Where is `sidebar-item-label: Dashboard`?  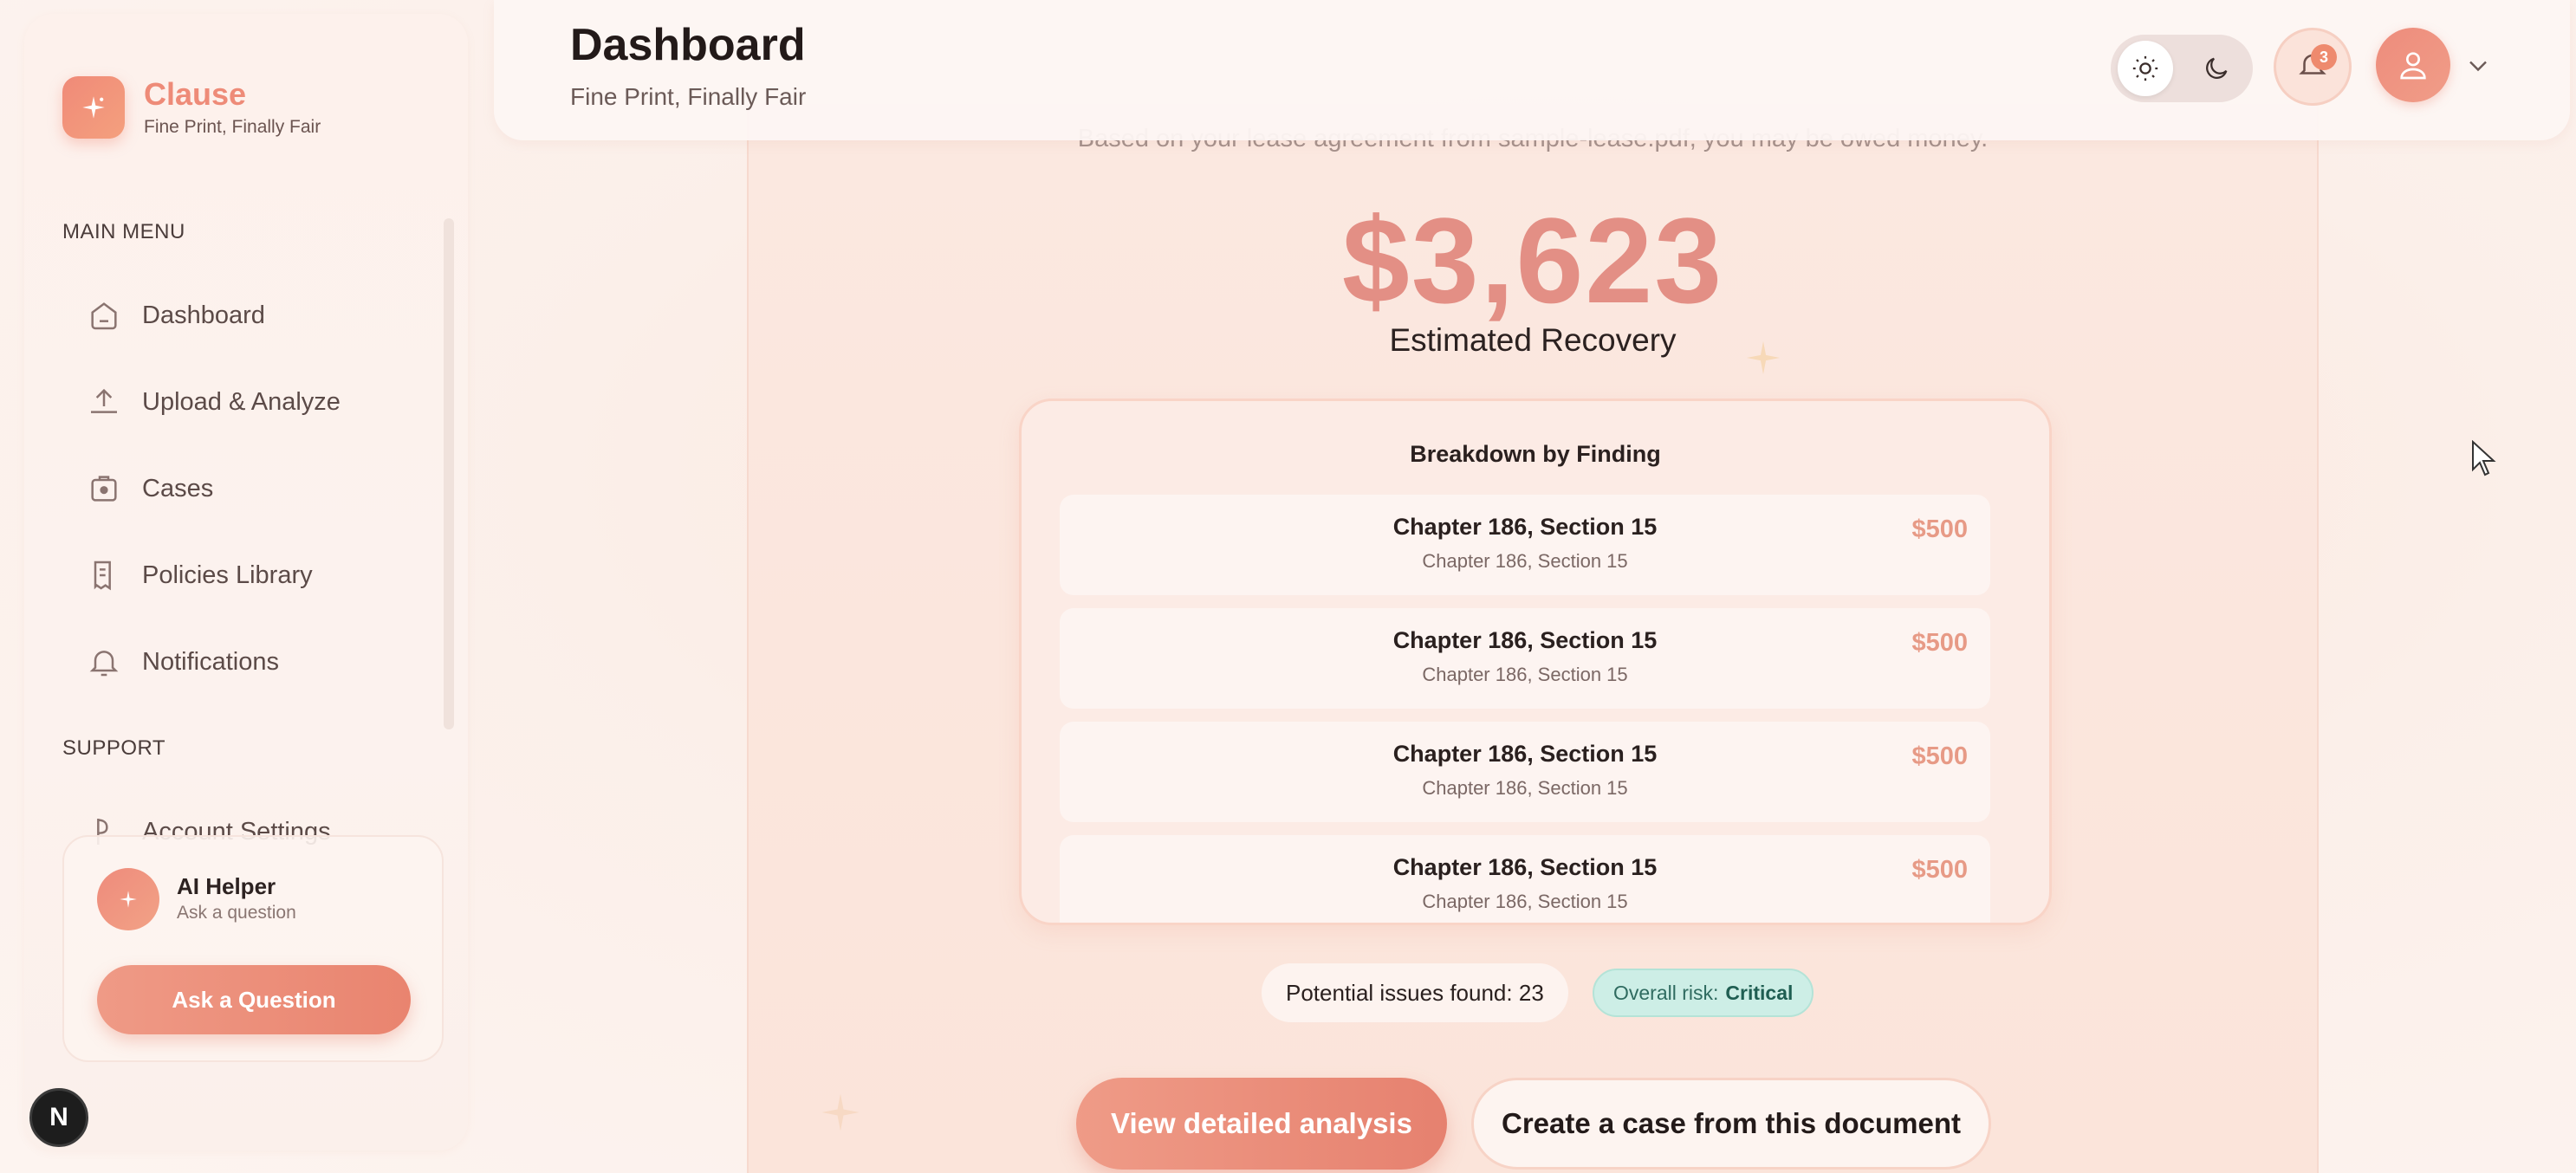
sidebar-item-label: Dashboard is located at coordinates (204, 315).